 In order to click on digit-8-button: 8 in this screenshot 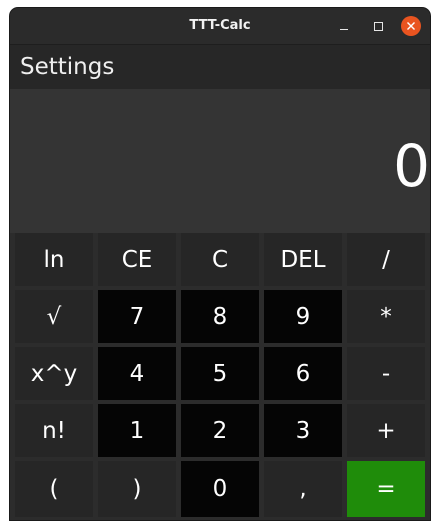, I will do `click(220, 316)`.